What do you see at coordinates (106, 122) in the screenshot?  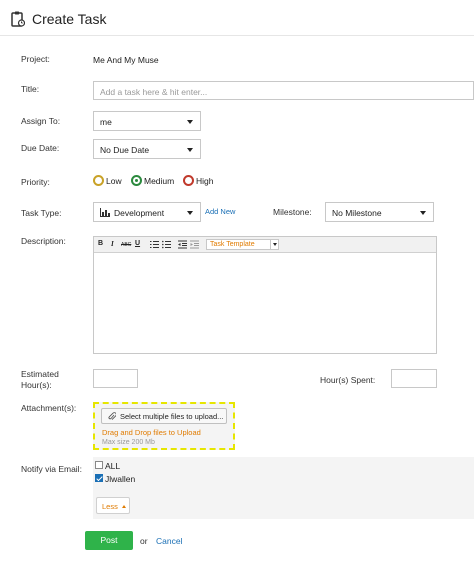 I see `assign-to-value: me` at bounding box center [106, 122].